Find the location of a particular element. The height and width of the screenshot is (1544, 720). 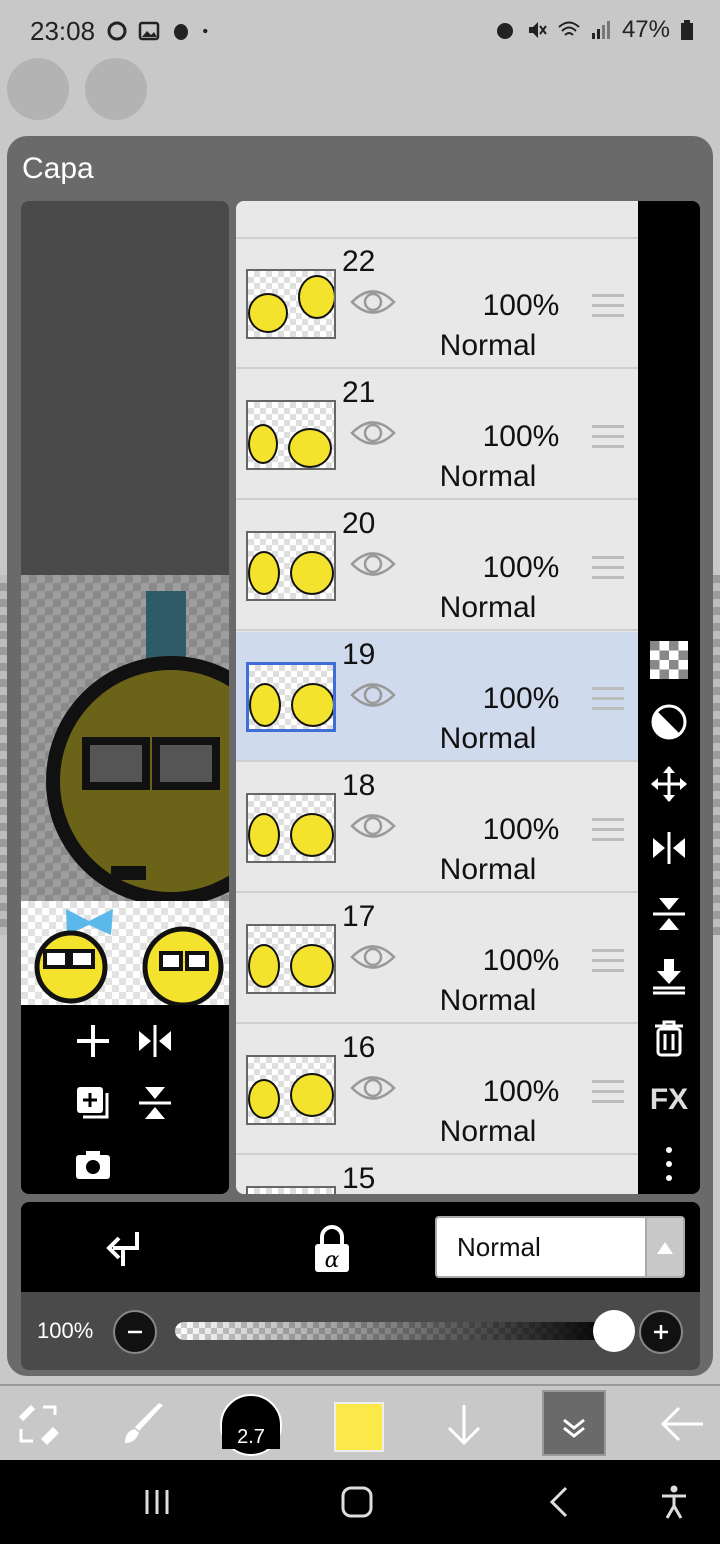

clip-button is located at coordinates (126, 1249).